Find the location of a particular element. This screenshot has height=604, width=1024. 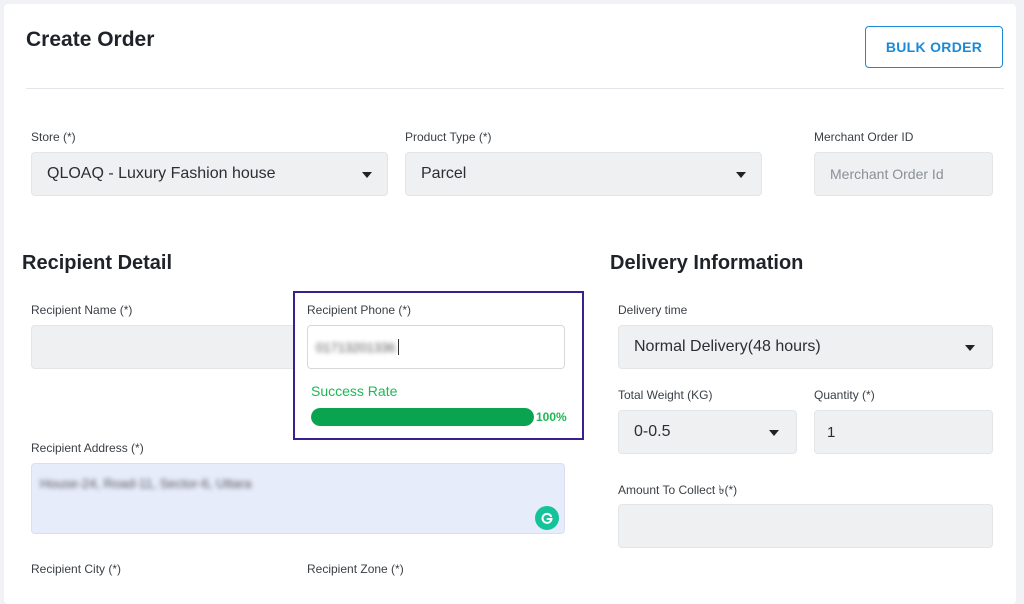

text-cursor is located at coordinates (398, 347).